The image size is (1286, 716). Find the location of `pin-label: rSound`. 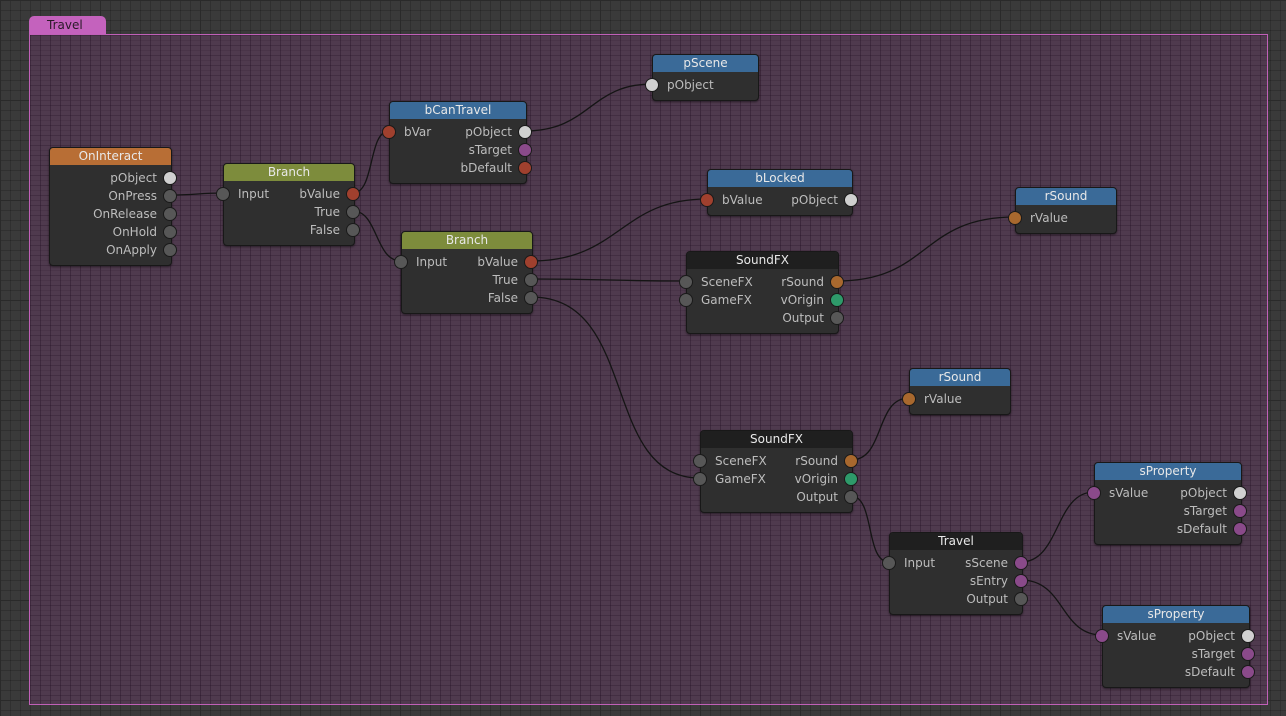

pin-label: rSound is located at coordinates (816, 461).